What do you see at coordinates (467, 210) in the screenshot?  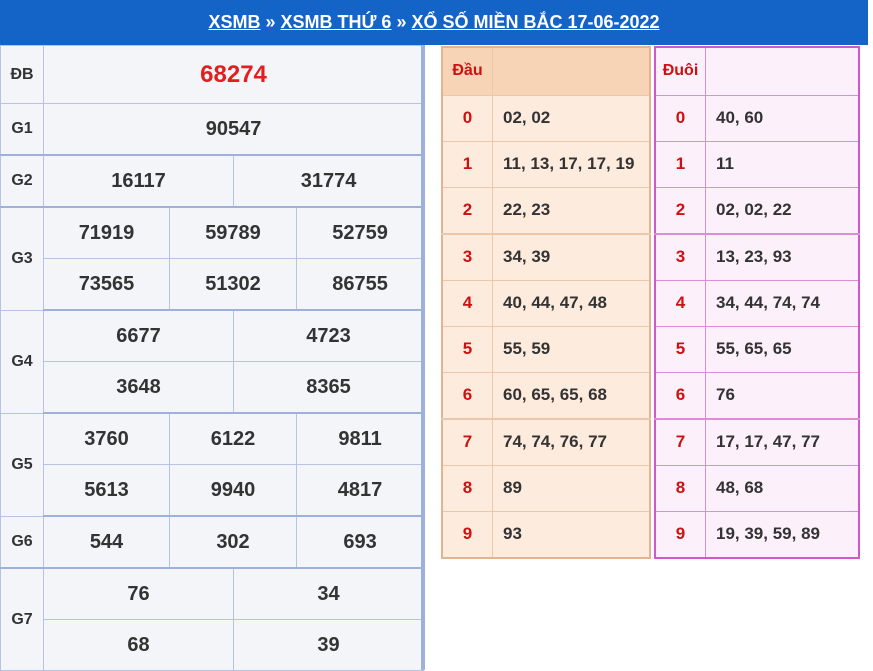 I see `dau-key: 2` at bounding box center [467, 210].